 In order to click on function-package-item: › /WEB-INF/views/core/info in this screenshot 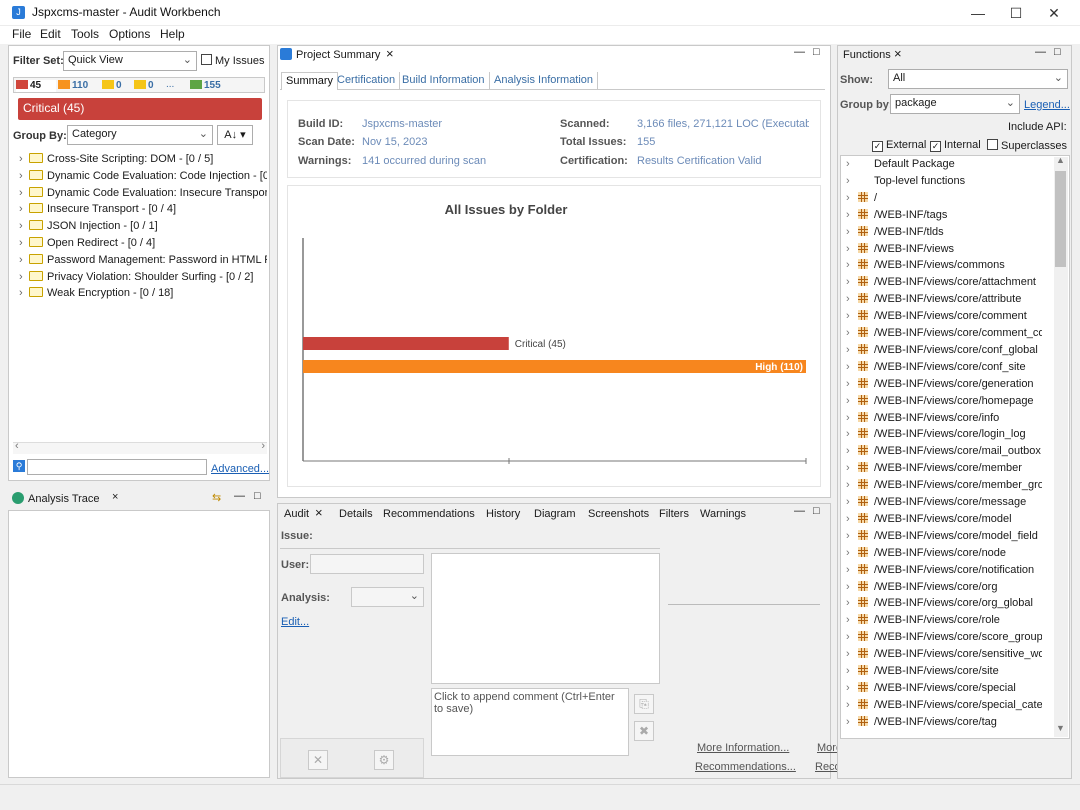, I will do `click(944, 419)`.